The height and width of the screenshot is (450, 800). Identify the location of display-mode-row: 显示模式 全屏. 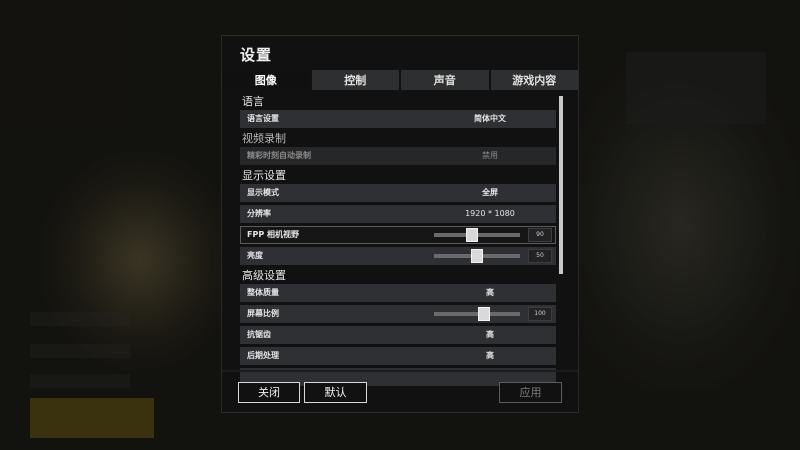
(398, 193).